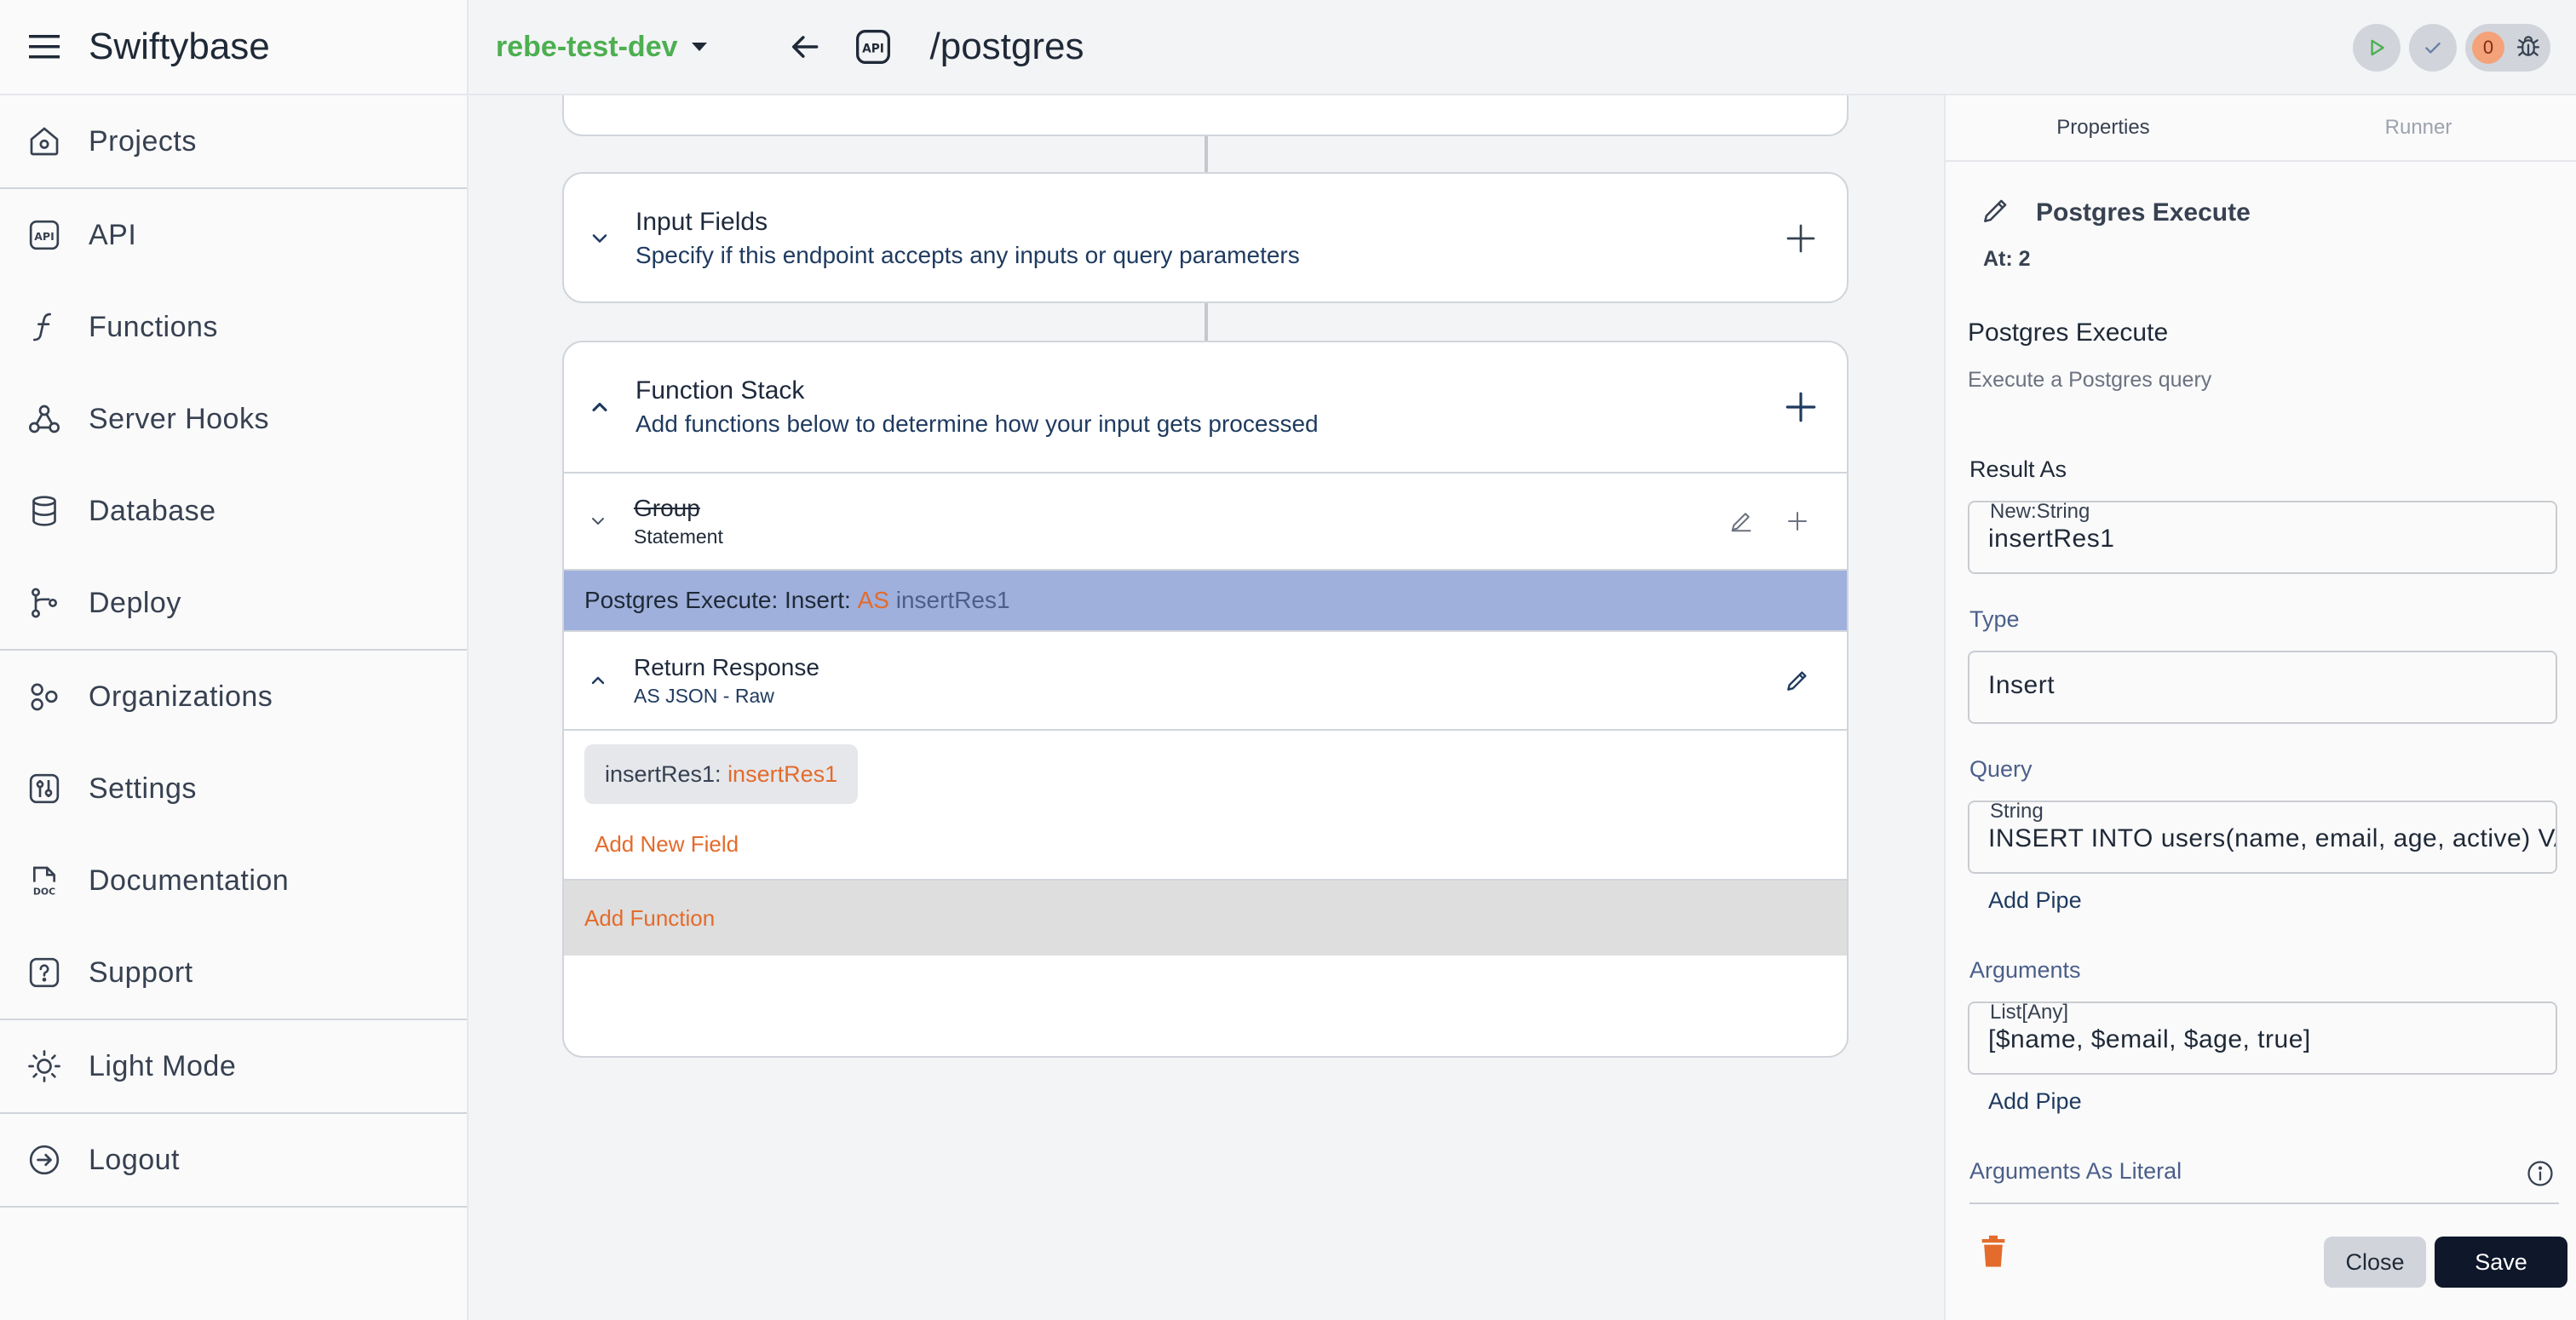  What do you see at coordinates (1801, 407) in the screenshot?
I see `add-function-plus-icon` at bounding box center [1801, 407].